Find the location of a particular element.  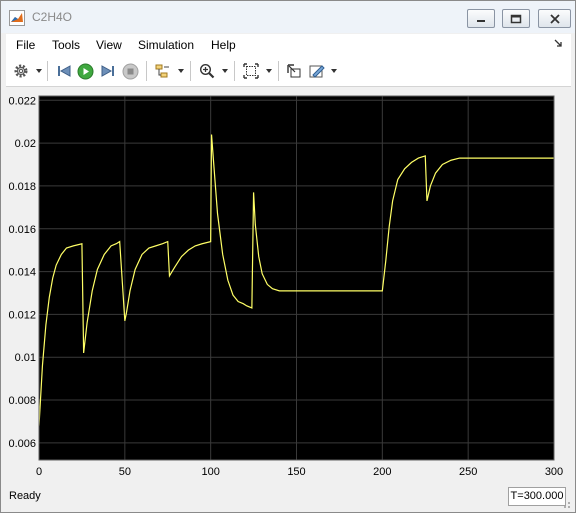

y-tick-label: 0.02 is located at coordinates (25, 144).